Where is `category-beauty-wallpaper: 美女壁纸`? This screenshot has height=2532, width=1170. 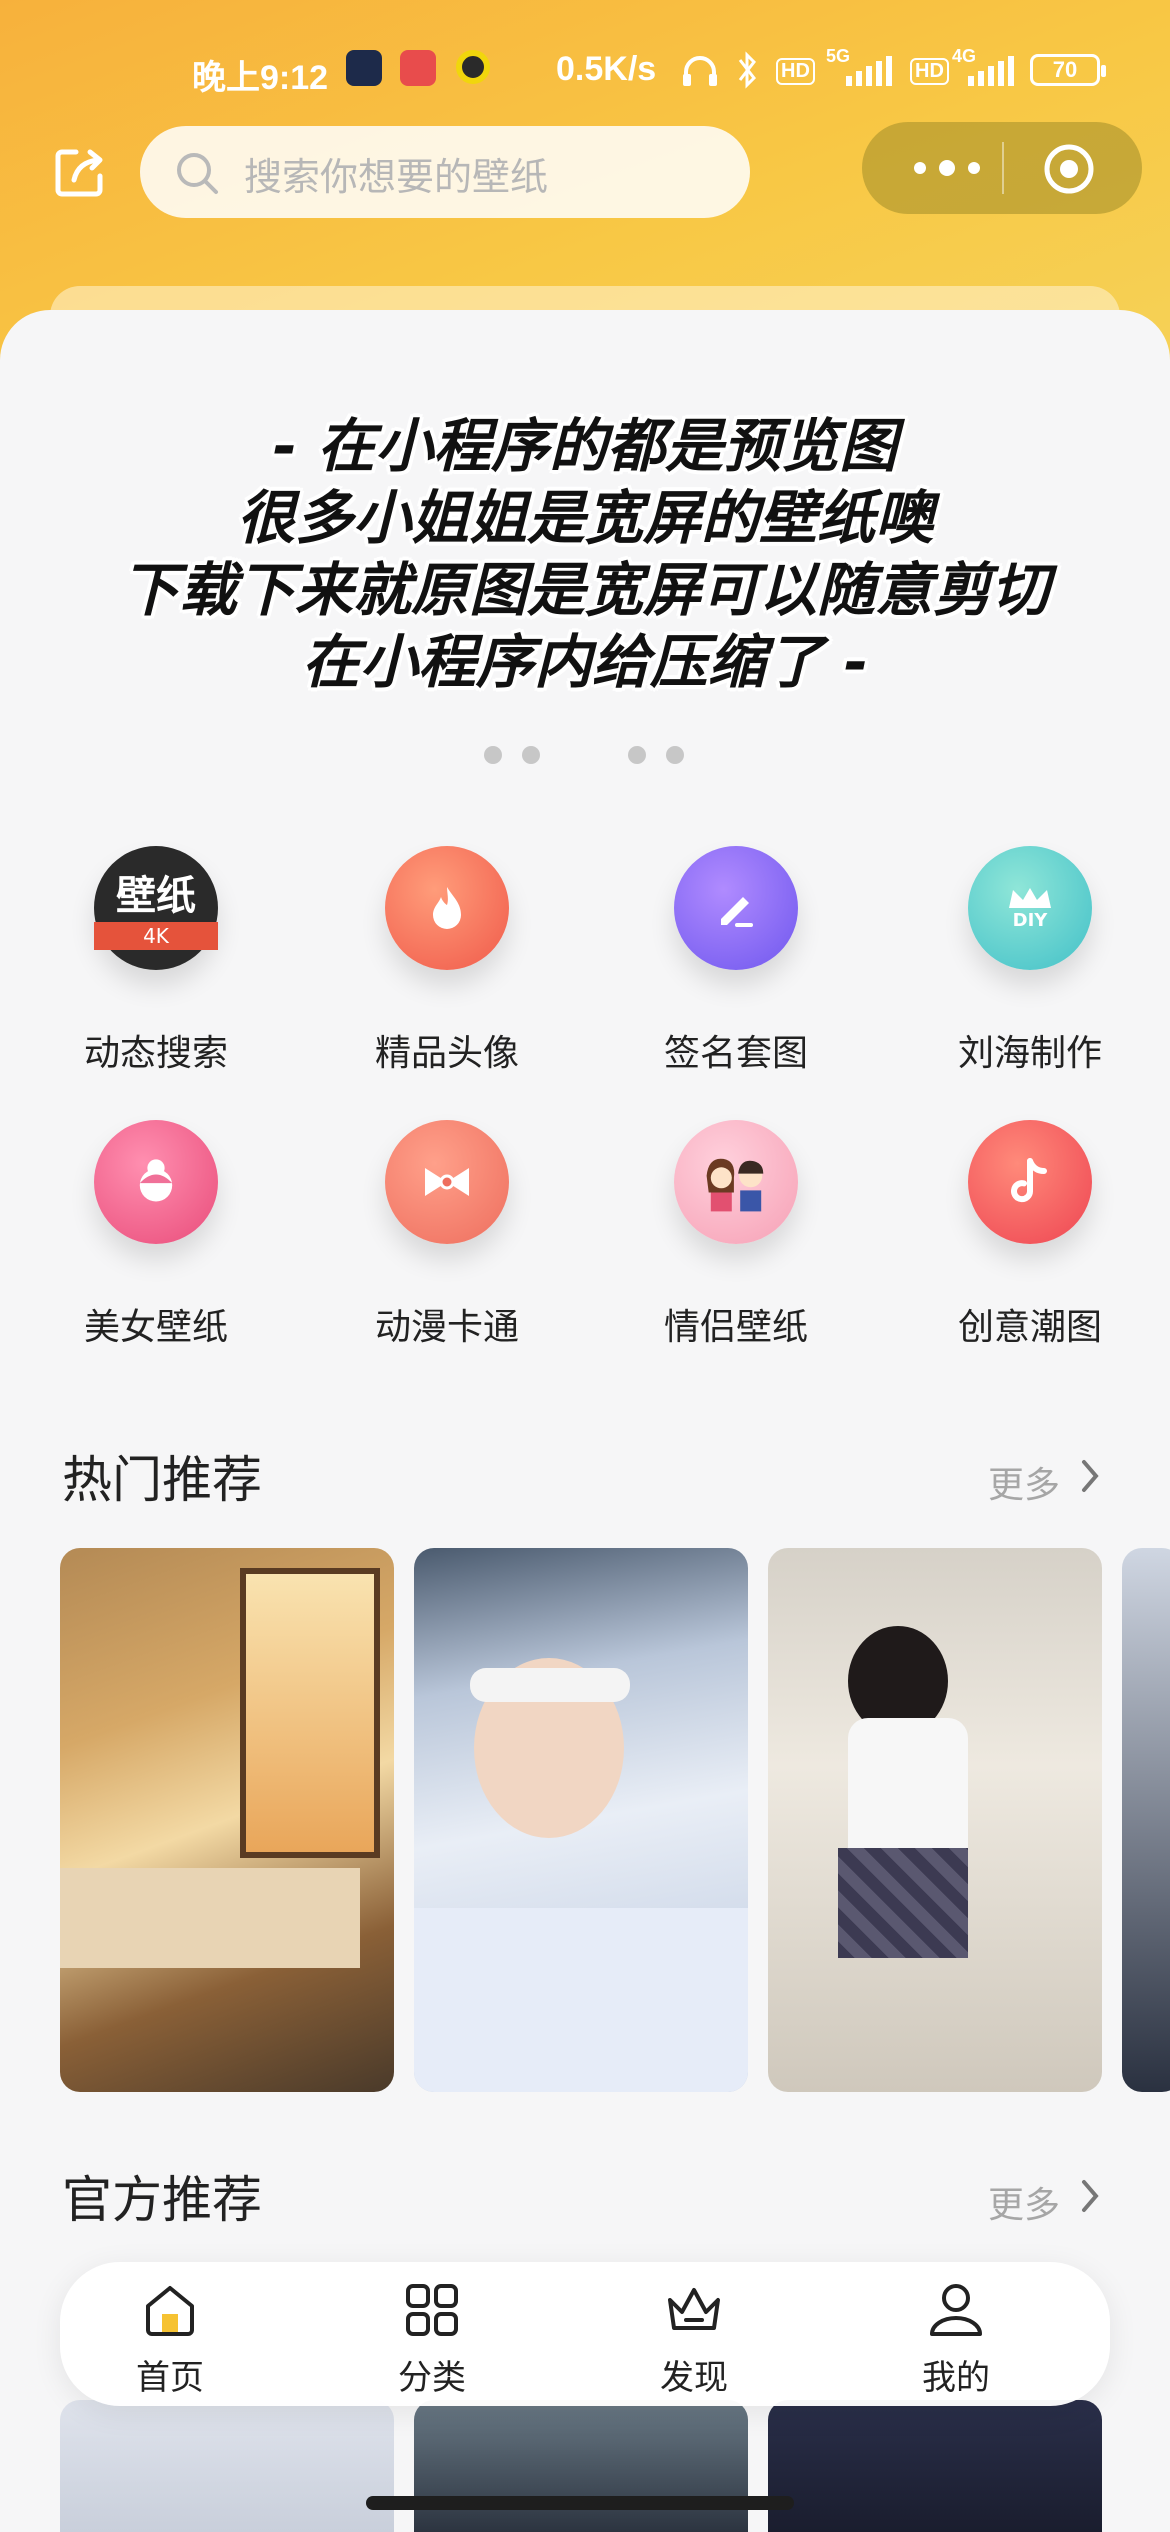 category-beauty-wallpaper: 美女壁纸 is located at coordinates (156, 1235).